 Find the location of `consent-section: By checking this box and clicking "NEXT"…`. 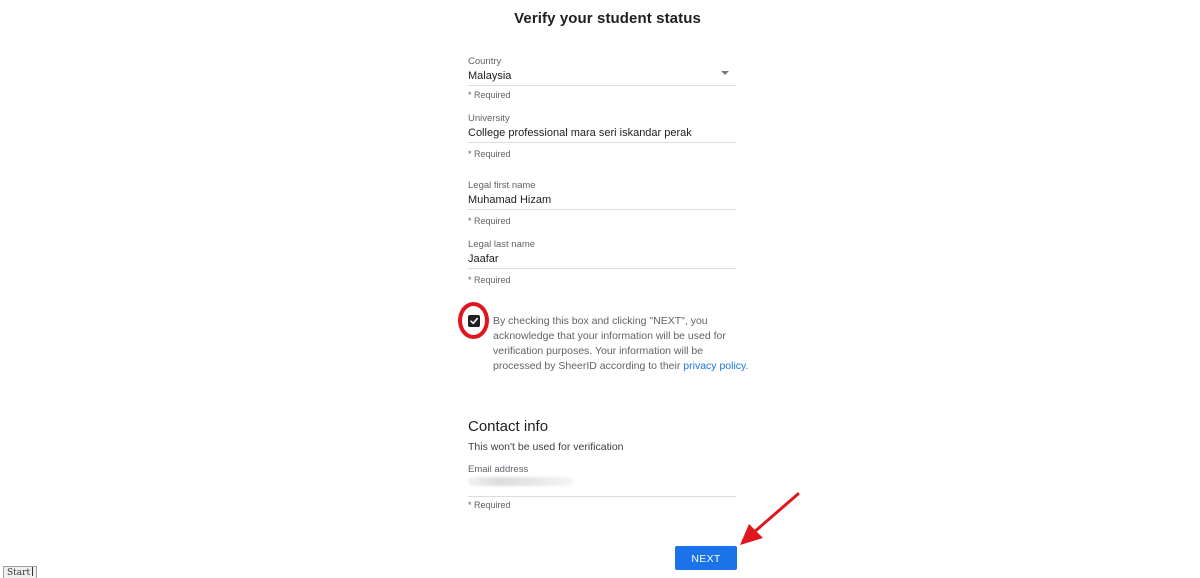

consent-section: By checking this box and clicking "NEXT"… is located at coordinates (603, 348).